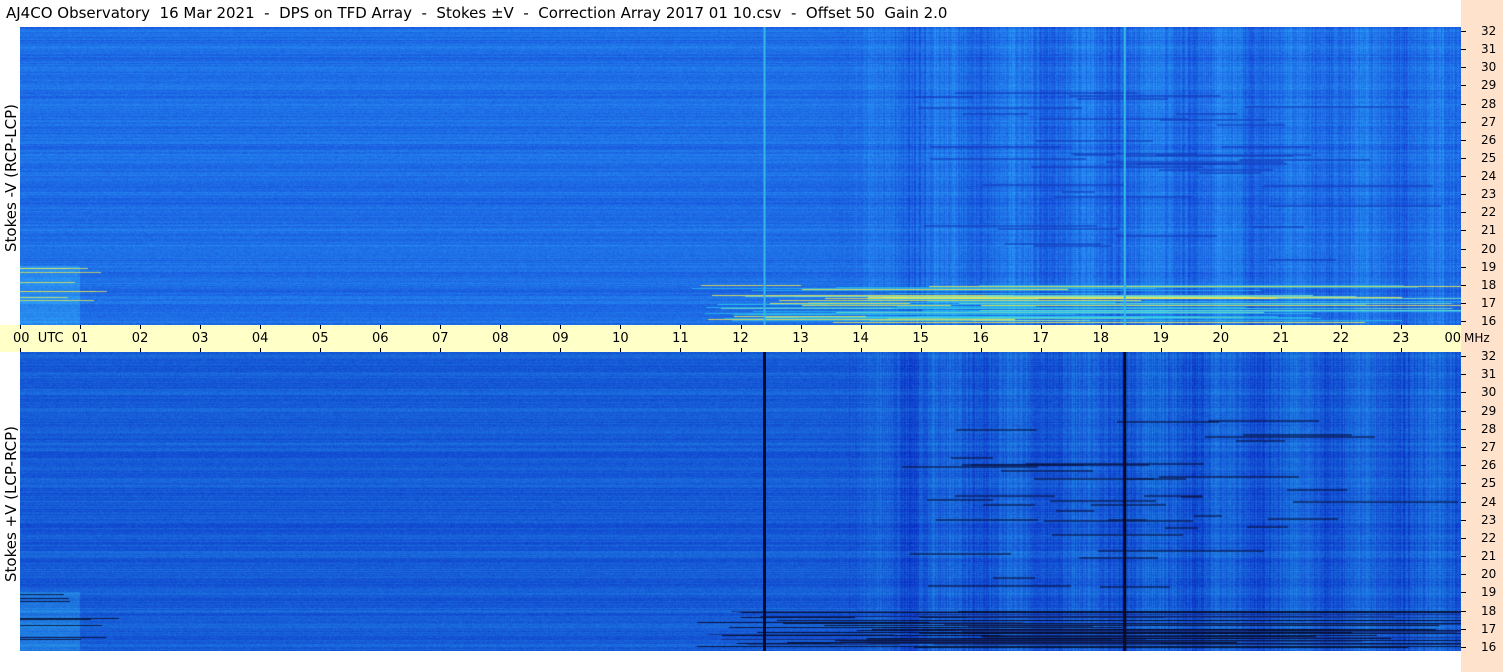 This screenshot has width=1503, height=672. What do you see at coordinates (620, 338) in the screenshot?
I see `time-tick-label: 10` at bounding box center [620, 338].